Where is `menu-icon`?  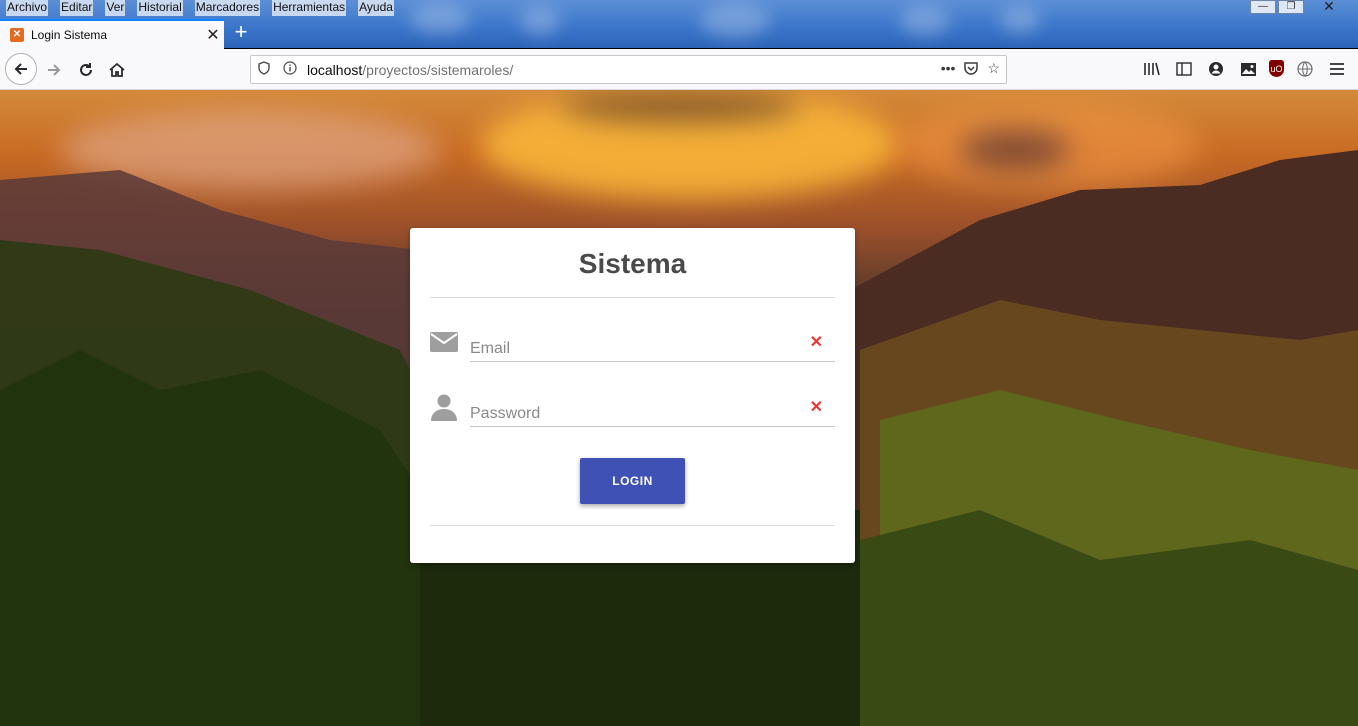 menu-icon is located at coordinates (1337, 69).